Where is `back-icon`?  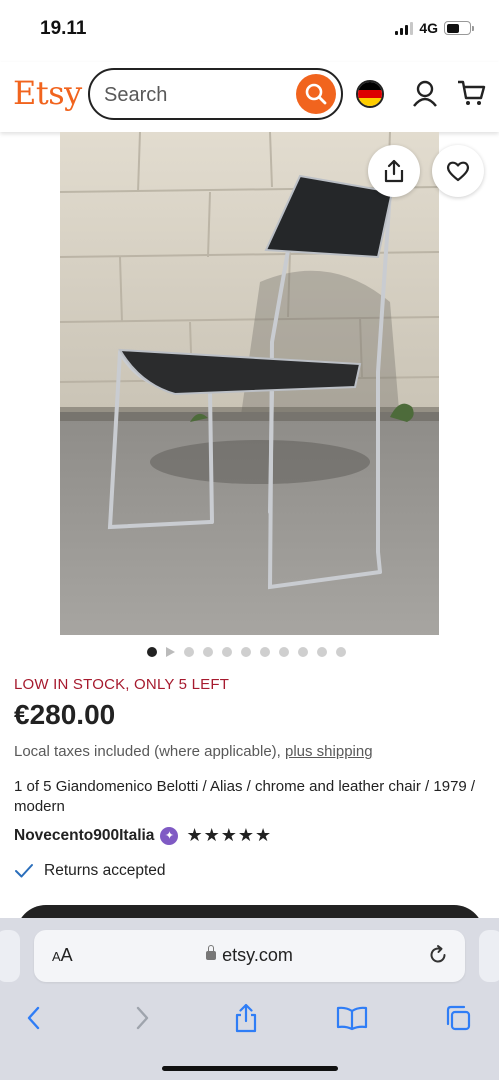 back-icon is located at coordinates (33, 1018).